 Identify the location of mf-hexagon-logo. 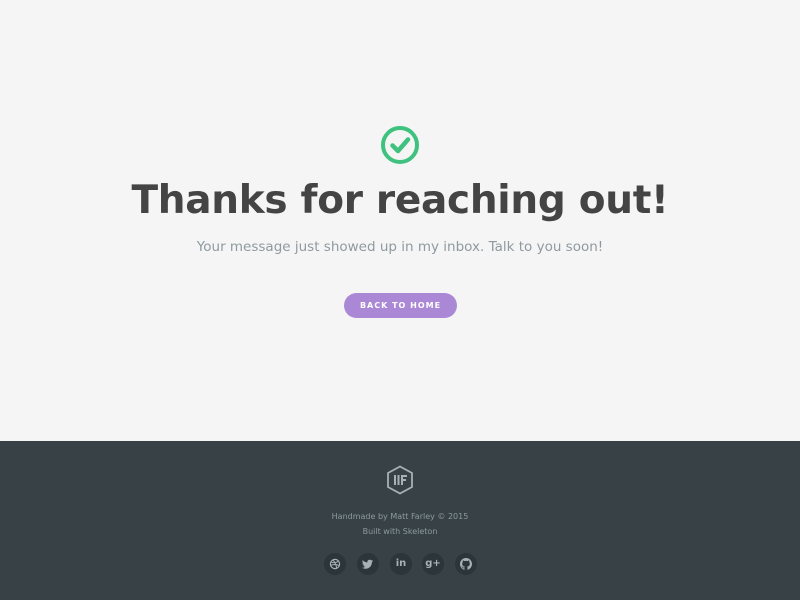
(400, 480).